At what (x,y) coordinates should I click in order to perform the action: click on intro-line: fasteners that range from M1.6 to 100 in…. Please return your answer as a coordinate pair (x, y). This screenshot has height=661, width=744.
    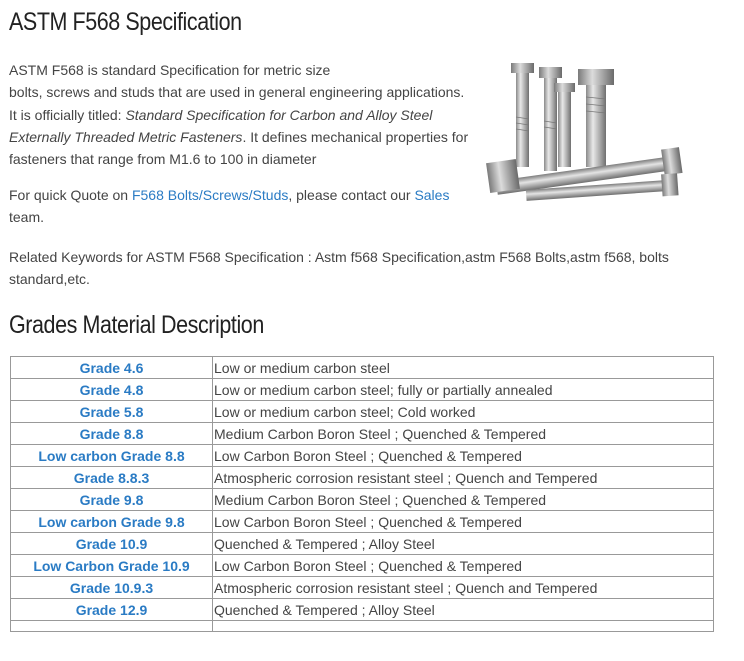
    Looking at the image, I should click on (163, 159).